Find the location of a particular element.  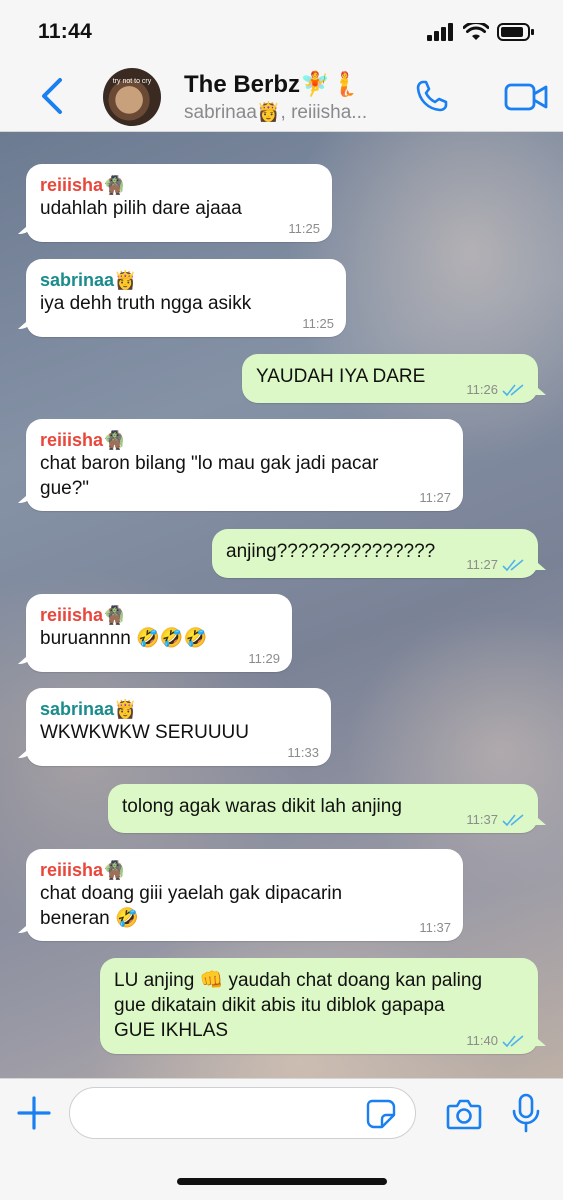

message-bubble-incoming: sabrinaa👸 WKWKWKW SERUUUU 11:33 is located at coordinates (178, 727).